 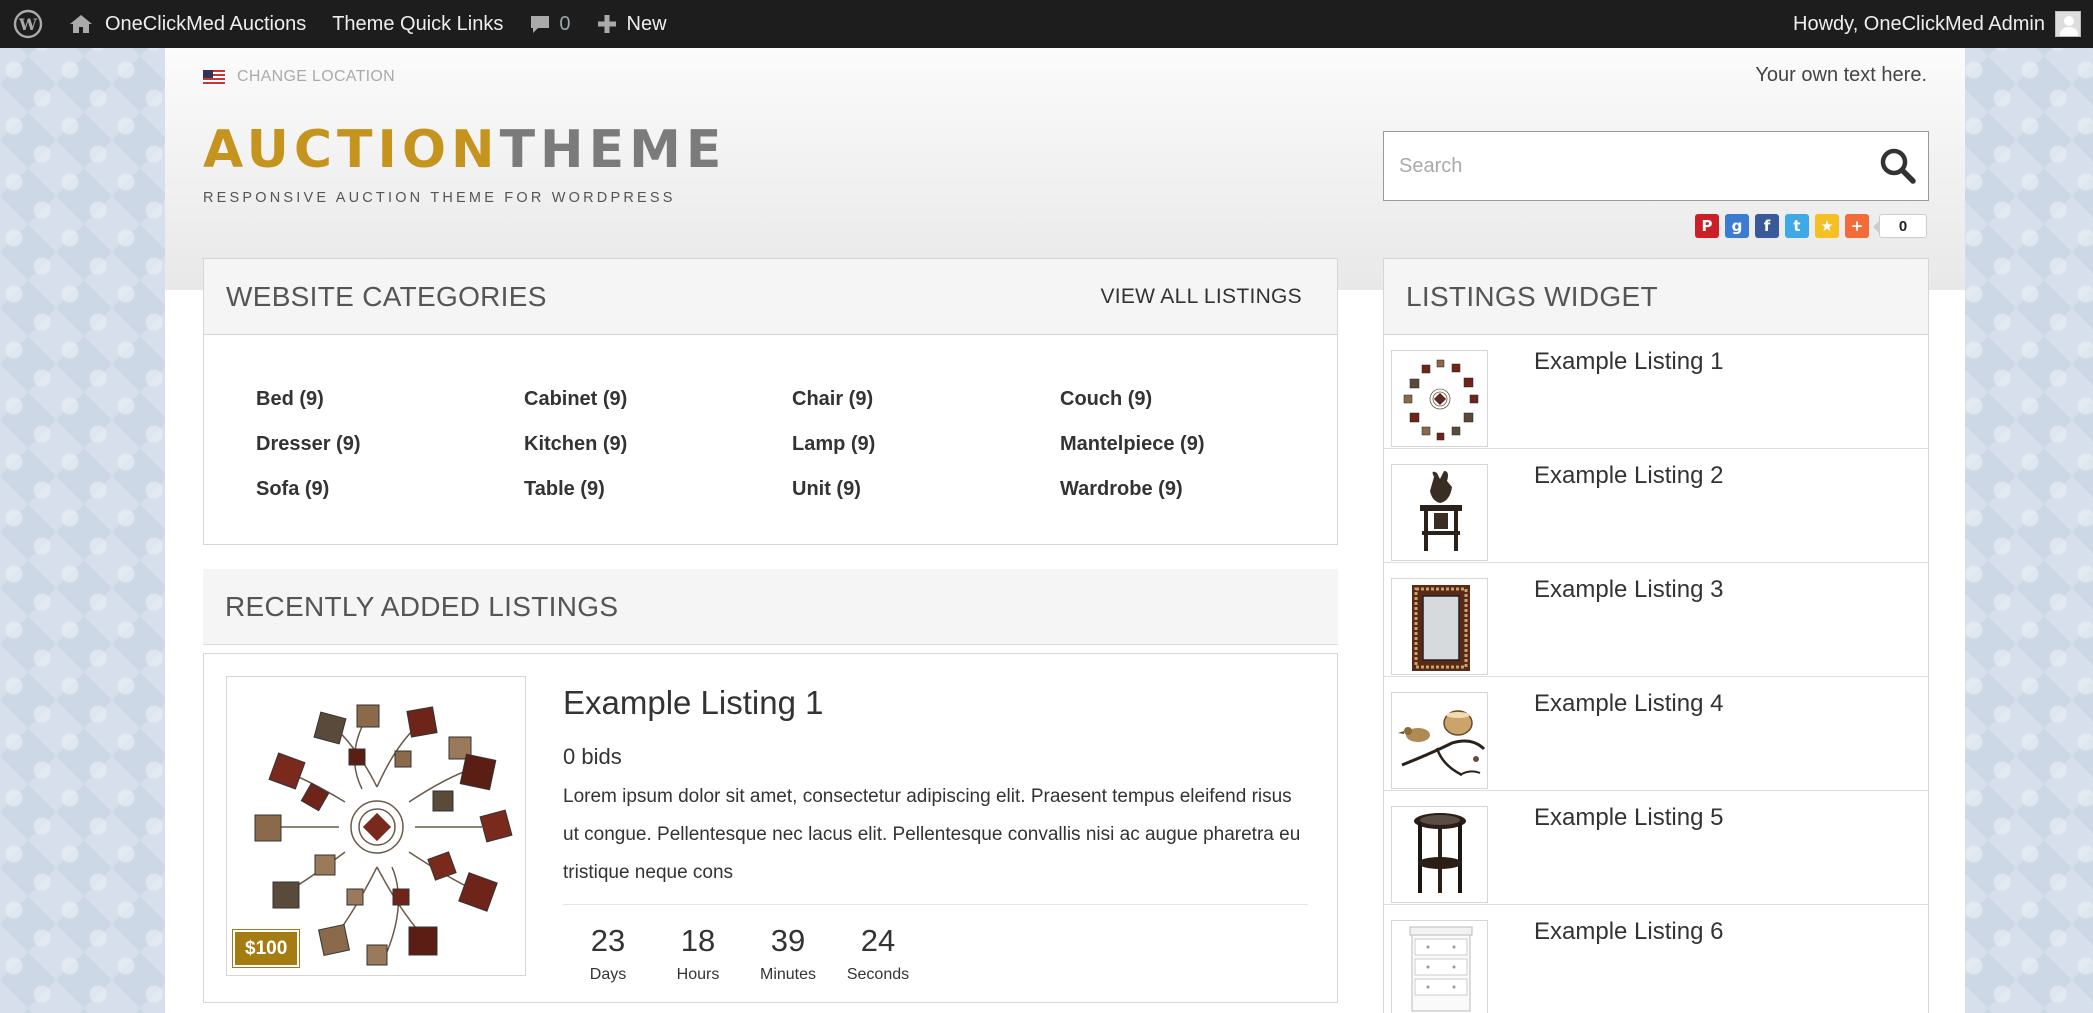 I want to click on side-table-sculpture-image, so click(x=1441, y=511).